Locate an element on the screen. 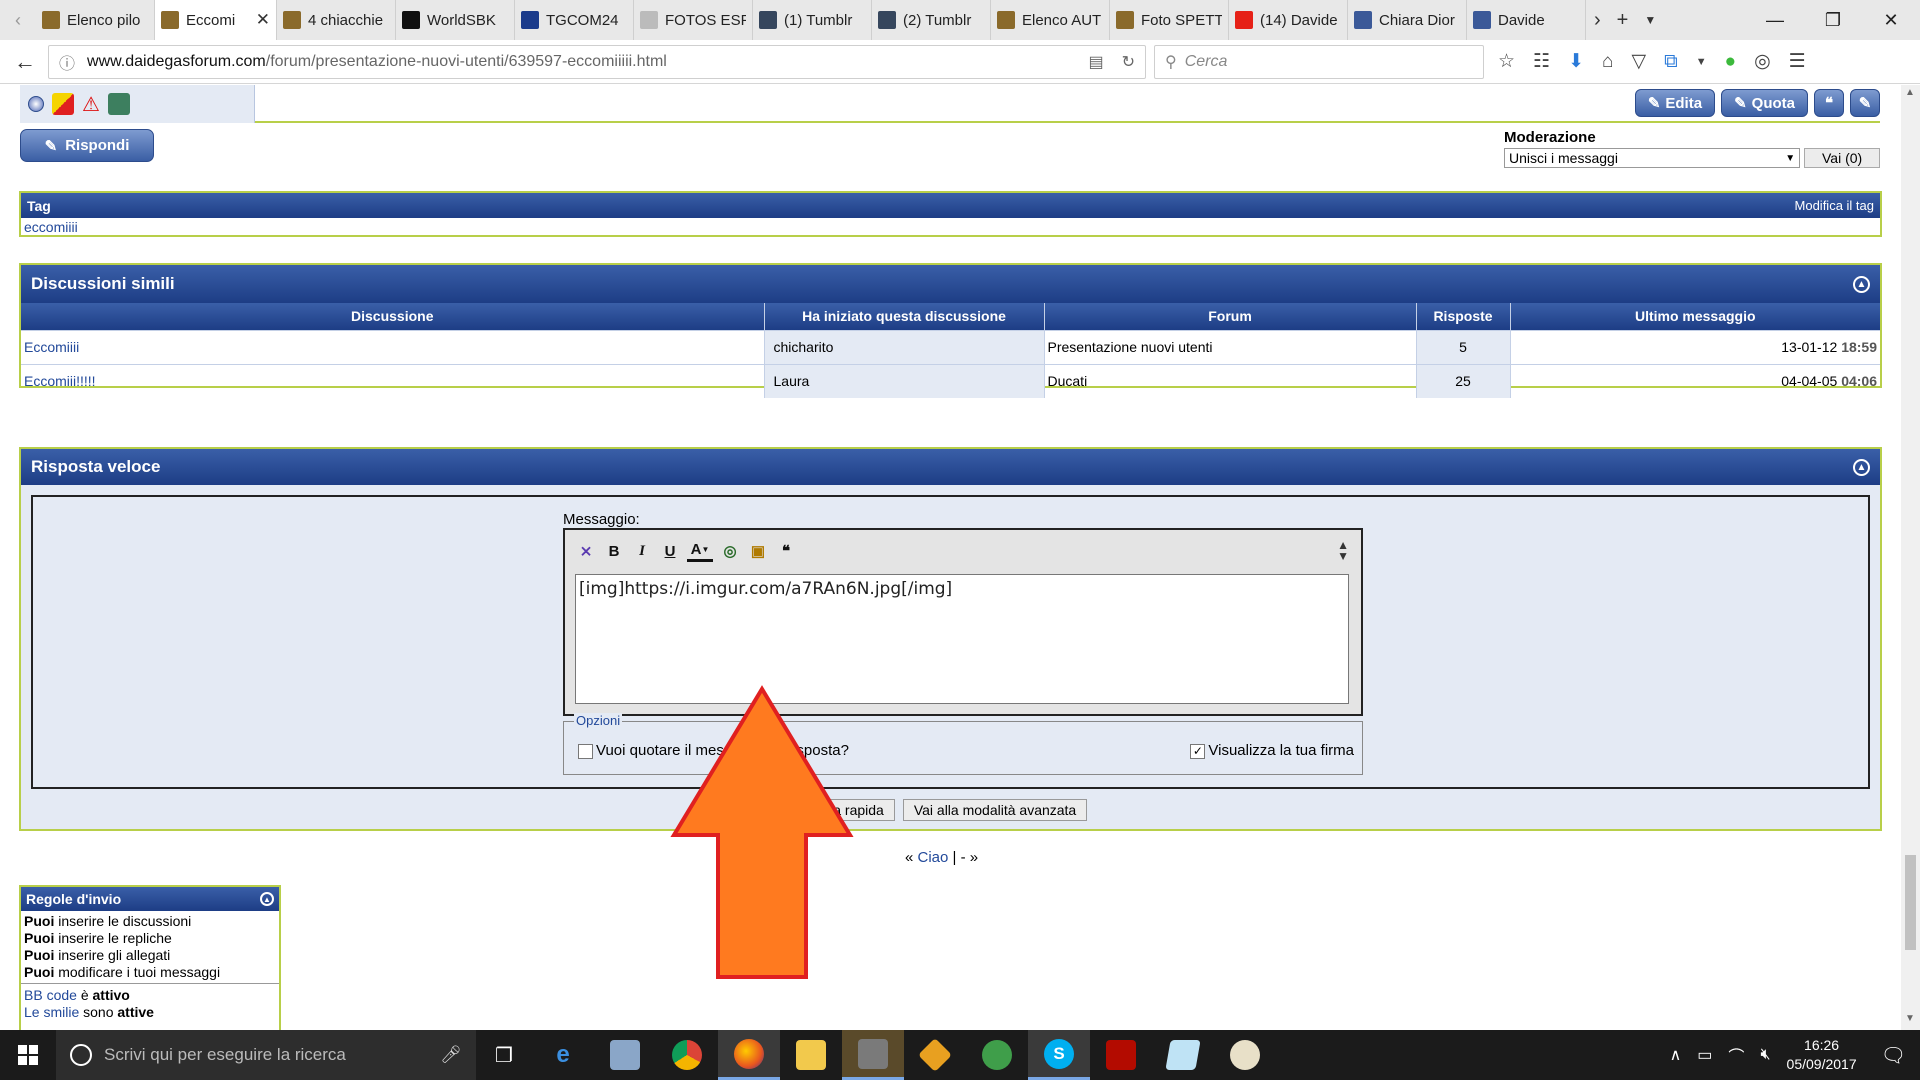 The image size is (1920, 1080). edit-button: ✎ Edita is located at coordinates (1675, 103).